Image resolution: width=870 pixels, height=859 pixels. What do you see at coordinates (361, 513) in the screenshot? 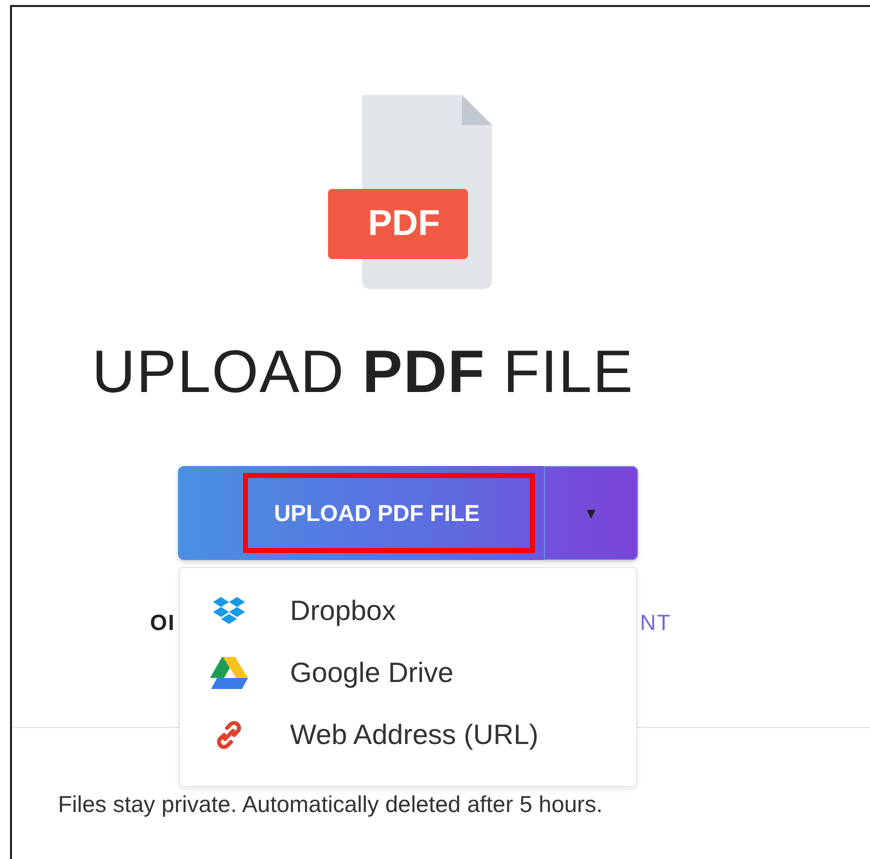
I see `upload-button: UPLOAD PDF FILE` at bounding box center [361, 513].